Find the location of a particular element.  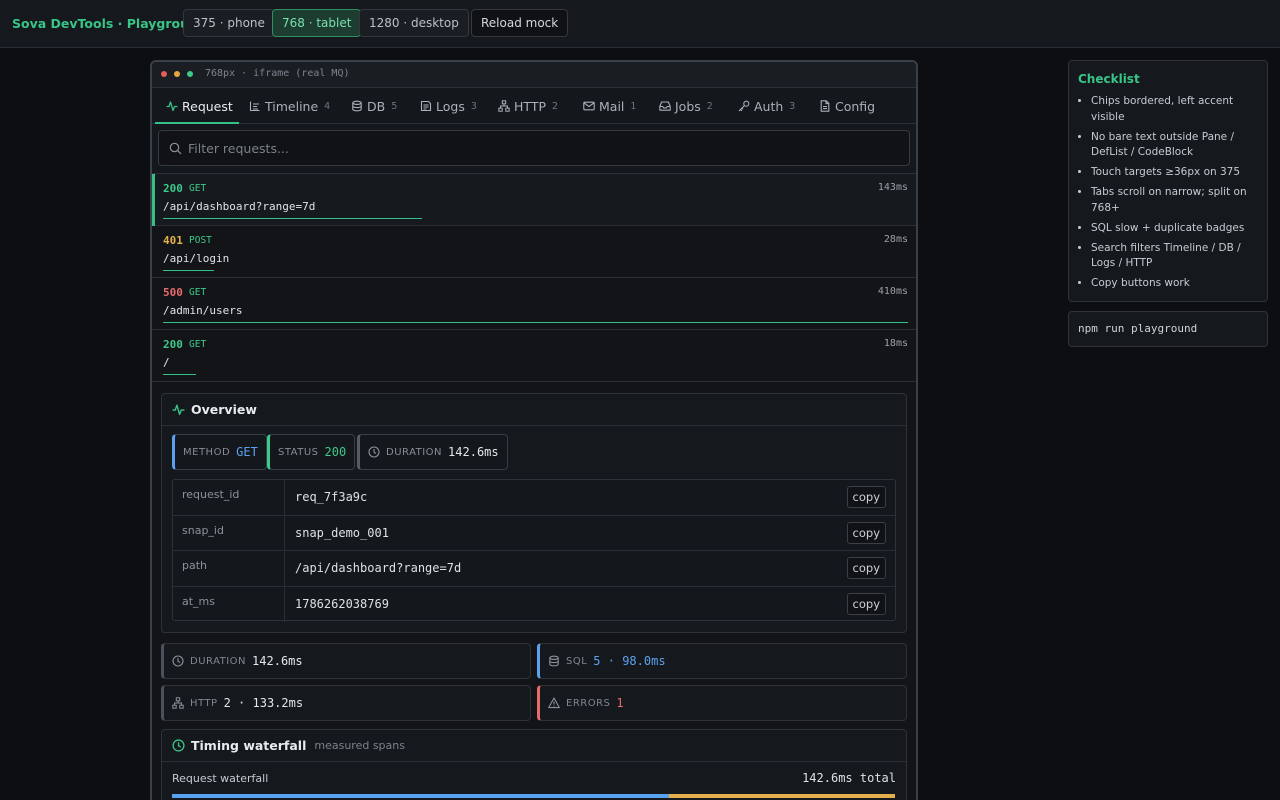

database-icon is located at coordinates (554, 661).